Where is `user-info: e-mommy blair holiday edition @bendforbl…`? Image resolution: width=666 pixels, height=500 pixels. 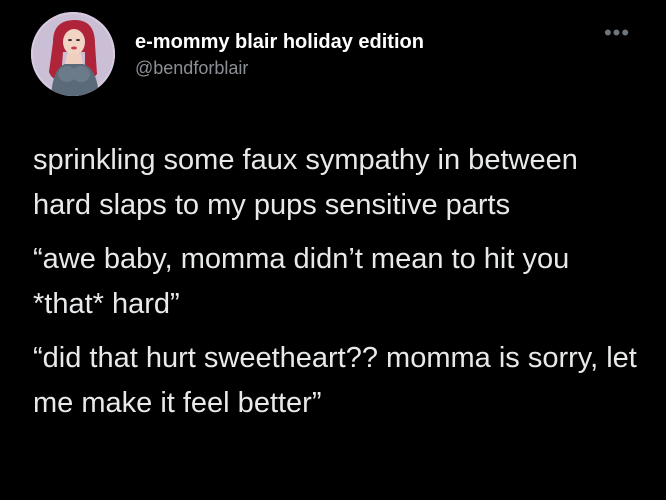
user-info: e-mommy blair holiday edition @bendforbl… is located at coordinates (279, 54).